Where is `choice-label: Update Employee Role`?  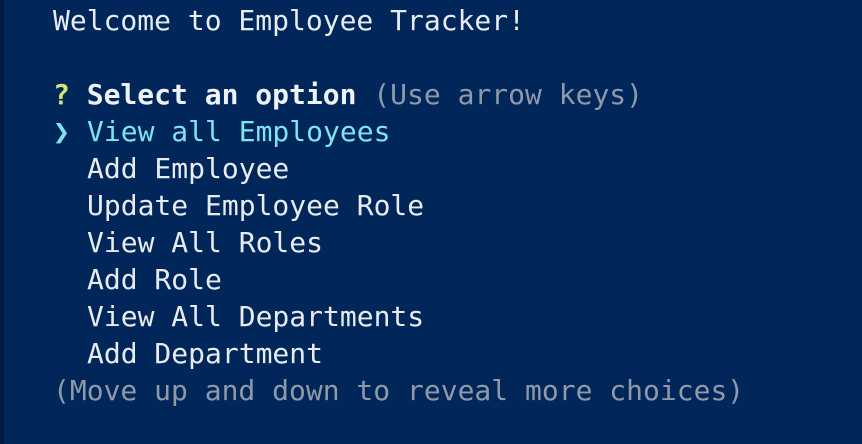 choice-label: Update Employee Role is located at coordinates (256, 205).